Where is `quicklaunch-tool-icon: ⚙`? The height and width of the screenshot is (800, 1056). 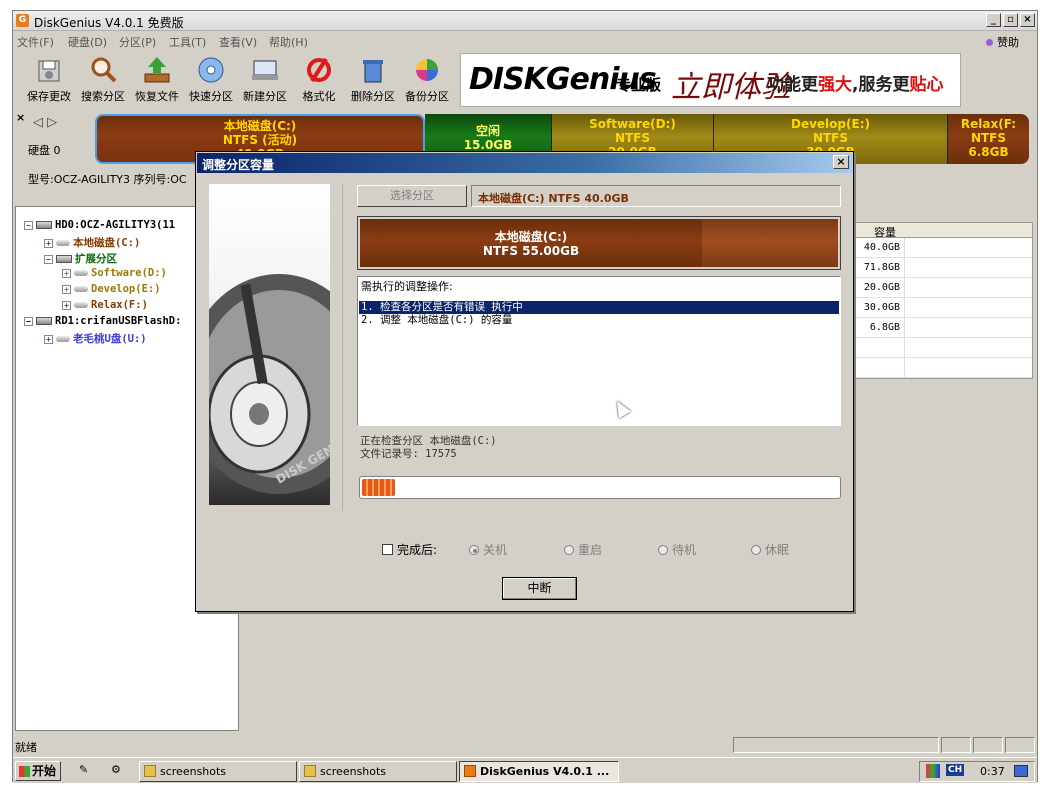 quicklaunch-tool-icon: ⚙ is located at coordinates (119, 770).